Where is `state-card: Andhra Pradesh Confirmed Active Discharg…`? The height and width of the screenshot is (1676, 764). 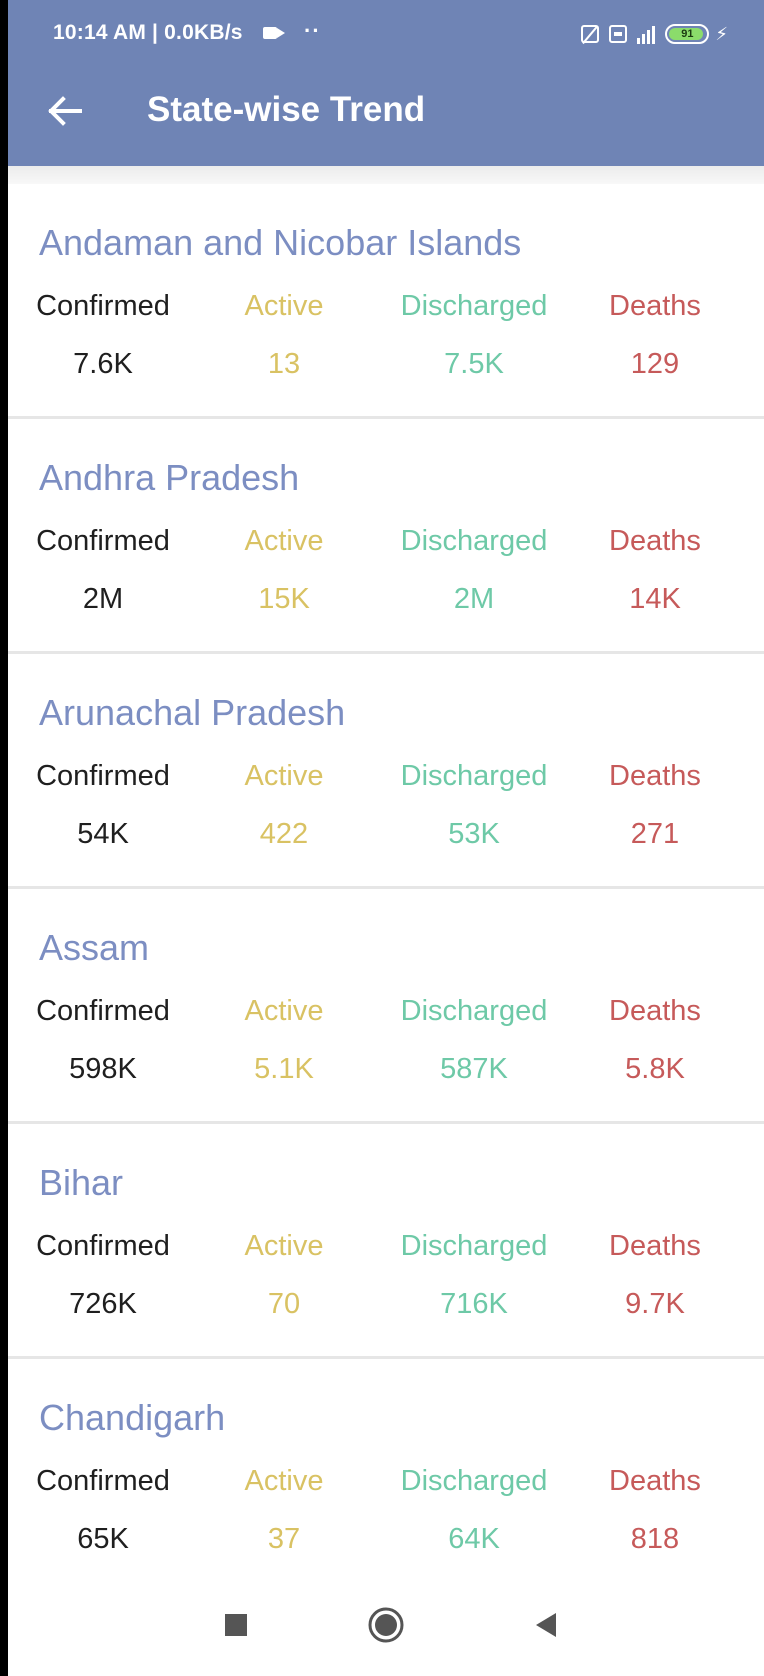 state-card: Andhra Pradesh Confirmed Active Discharg… is located at coordinates (386, 536).